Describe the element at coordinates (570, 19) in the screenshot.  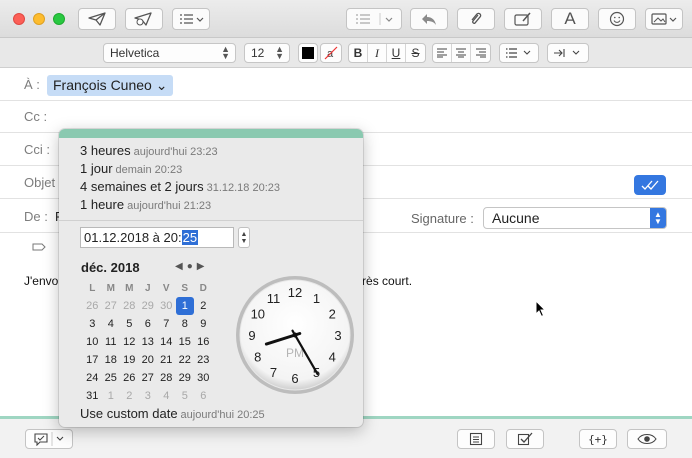
I see `fonts-button: A` at that location.